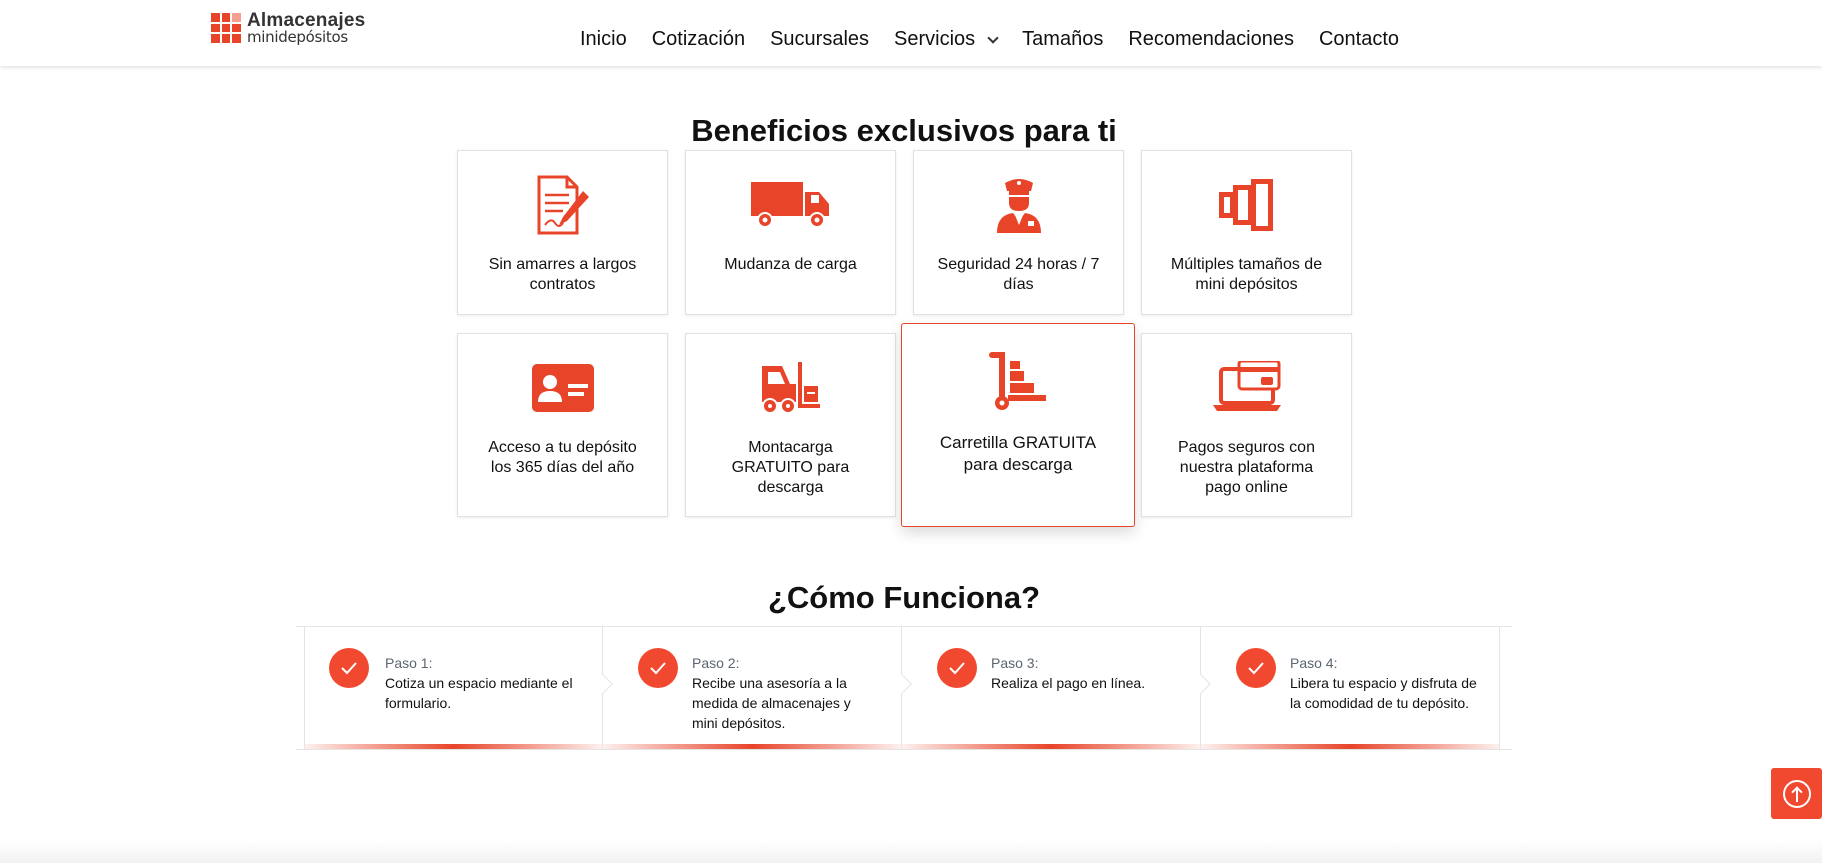 The width and height of the screenshot is (1822, 863). What do you see at coordinates (904, 597) in the screenshot?
I see `how-it-works-title: ¿Cómo Funciona?` at bounding box center [904, 597].